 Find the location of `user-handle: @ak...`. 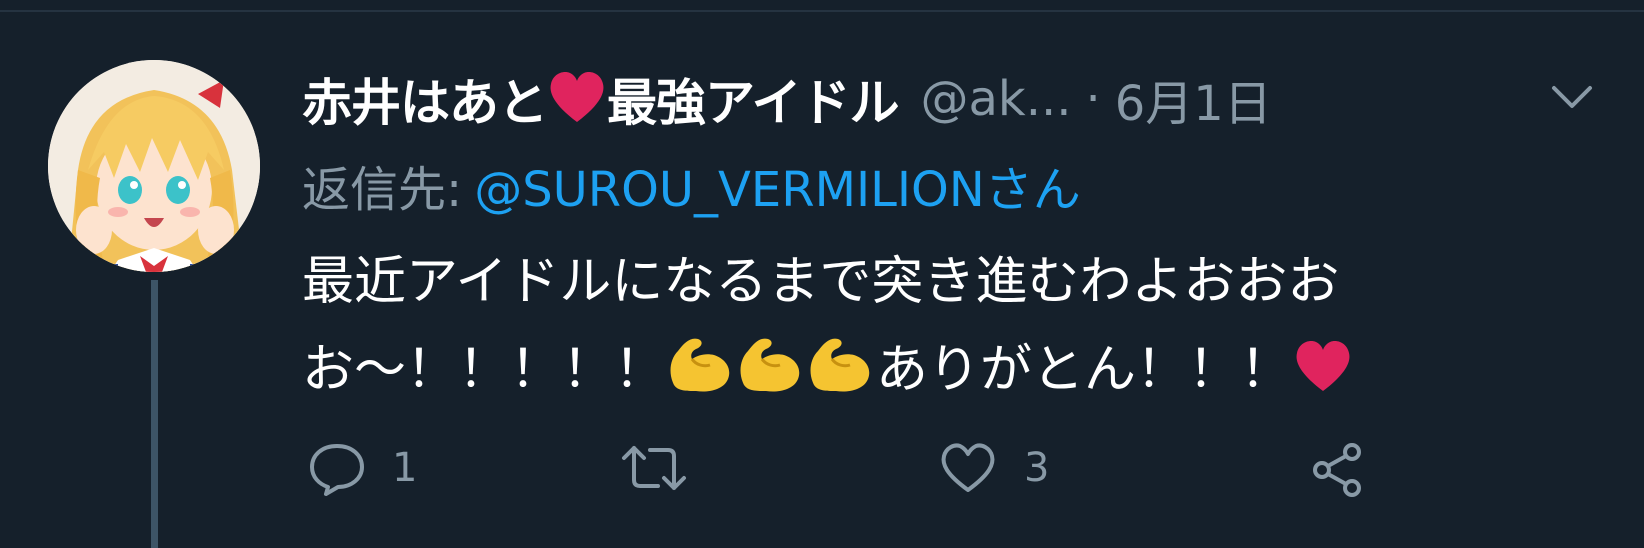

user-handle: @ak... is located at coordinates (996, 99).